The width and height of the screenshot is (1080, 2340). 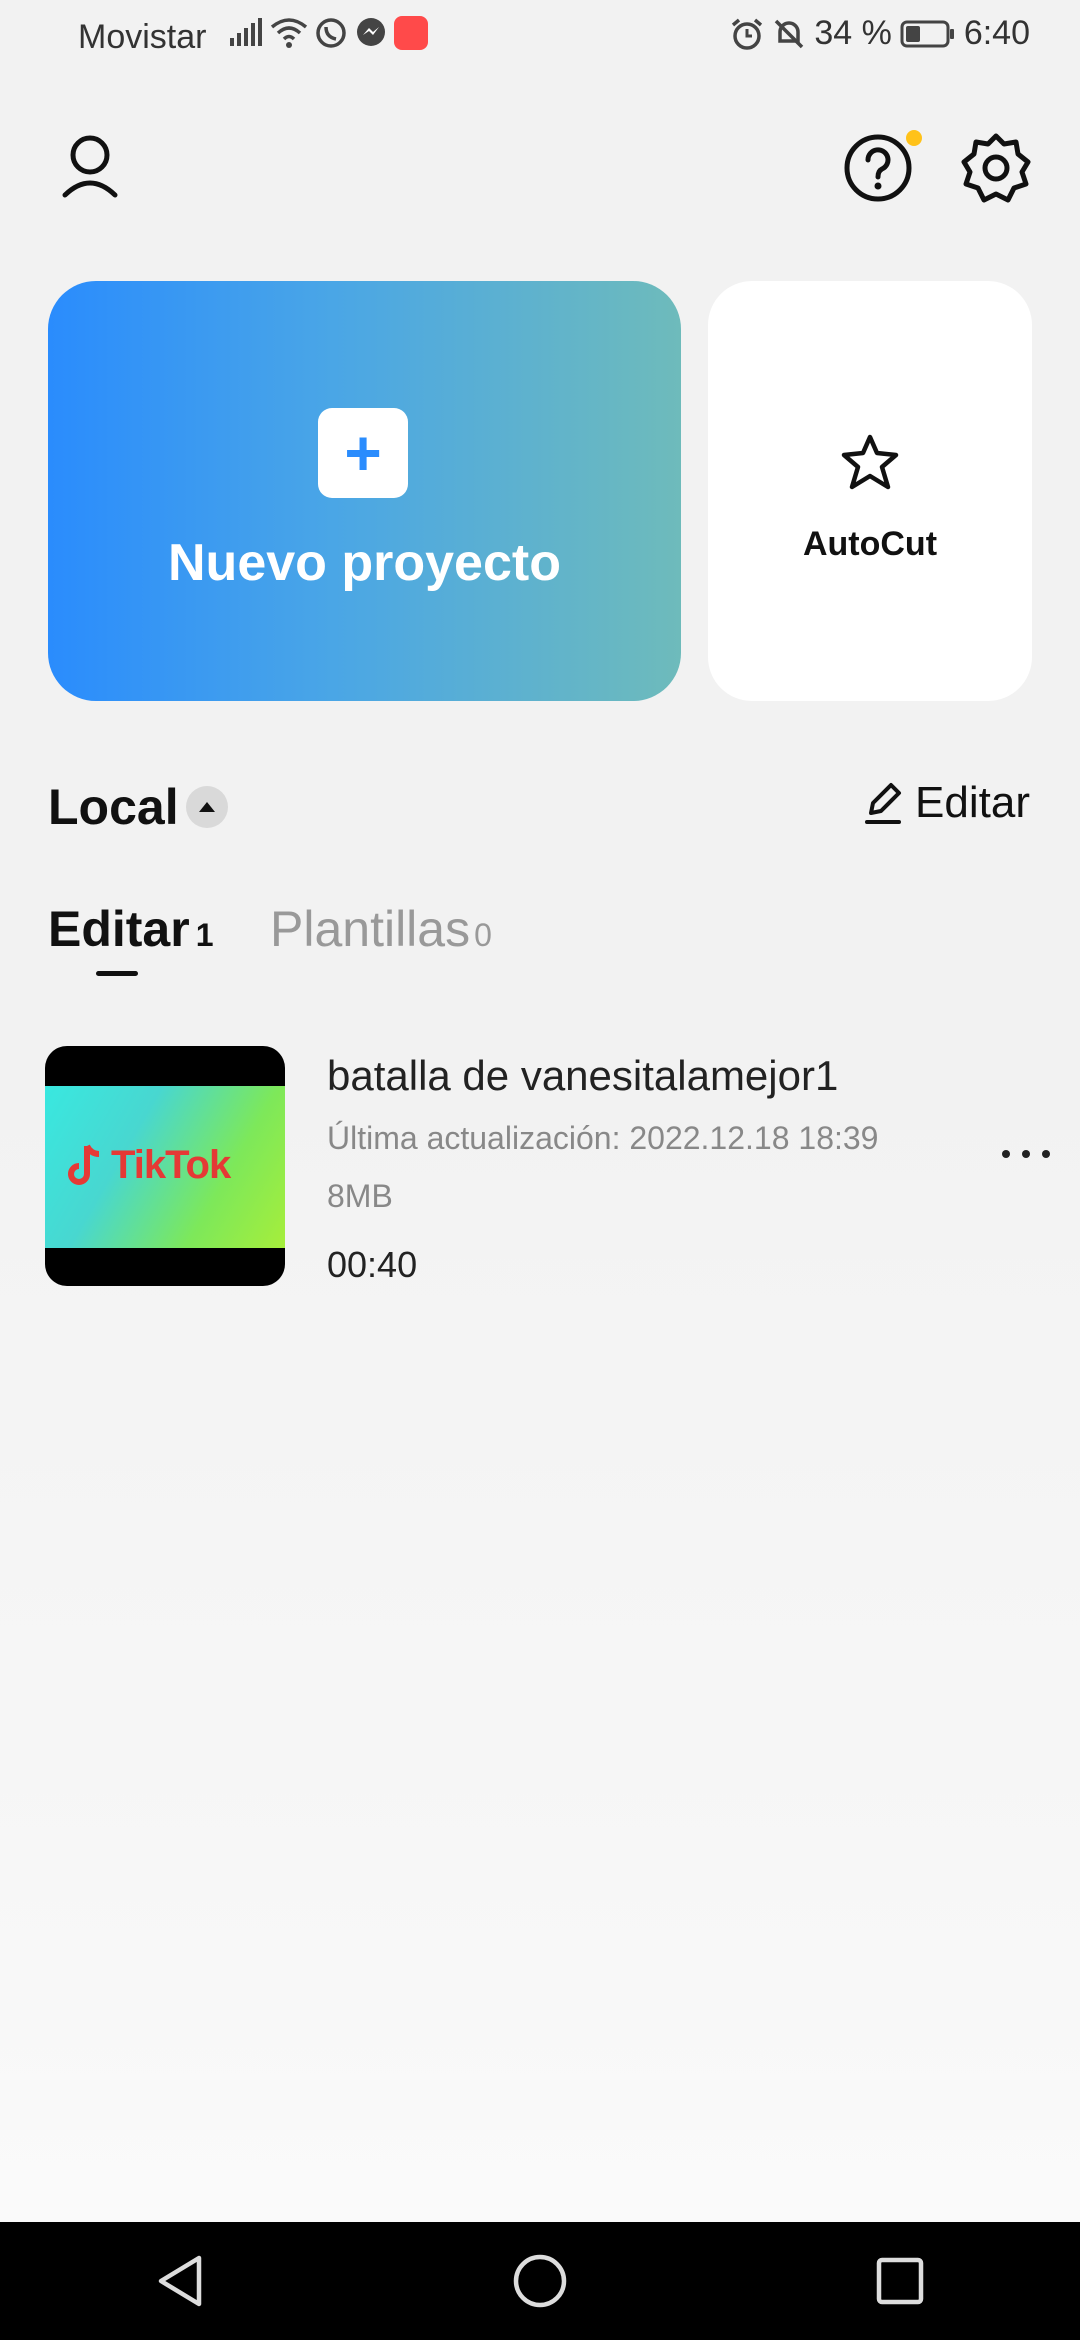 I want to click on tab-count: 1, so click(x=204, y=935).